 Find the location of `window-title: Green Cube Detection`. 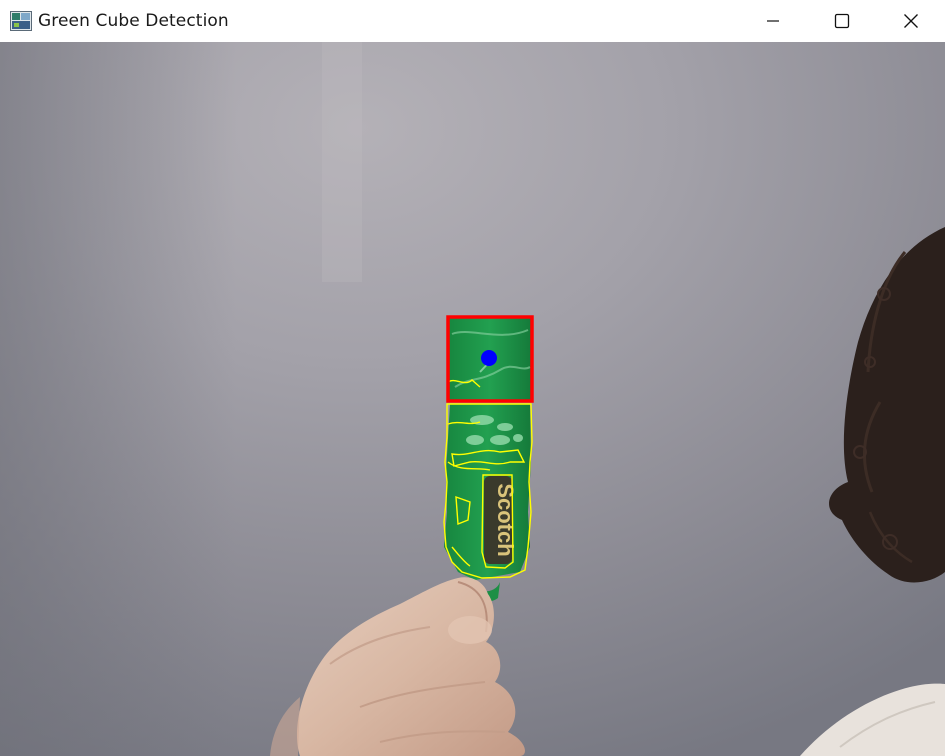

window-title: Green Cube Detection is located at coordinates (133, 21).